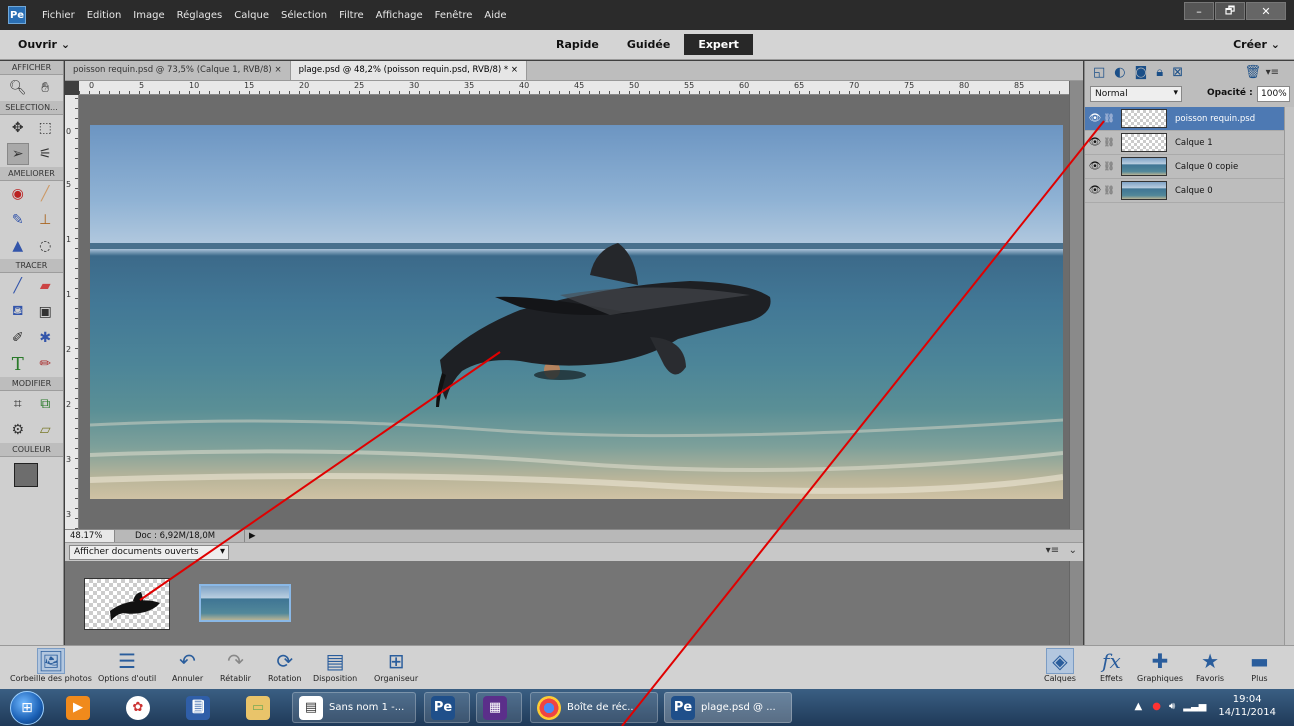 This screenshot has width=1294, height=726. Describe the element at coordinates (18, 246) in the screenshot. I see `blur-tool-icon: ▲` at that location.